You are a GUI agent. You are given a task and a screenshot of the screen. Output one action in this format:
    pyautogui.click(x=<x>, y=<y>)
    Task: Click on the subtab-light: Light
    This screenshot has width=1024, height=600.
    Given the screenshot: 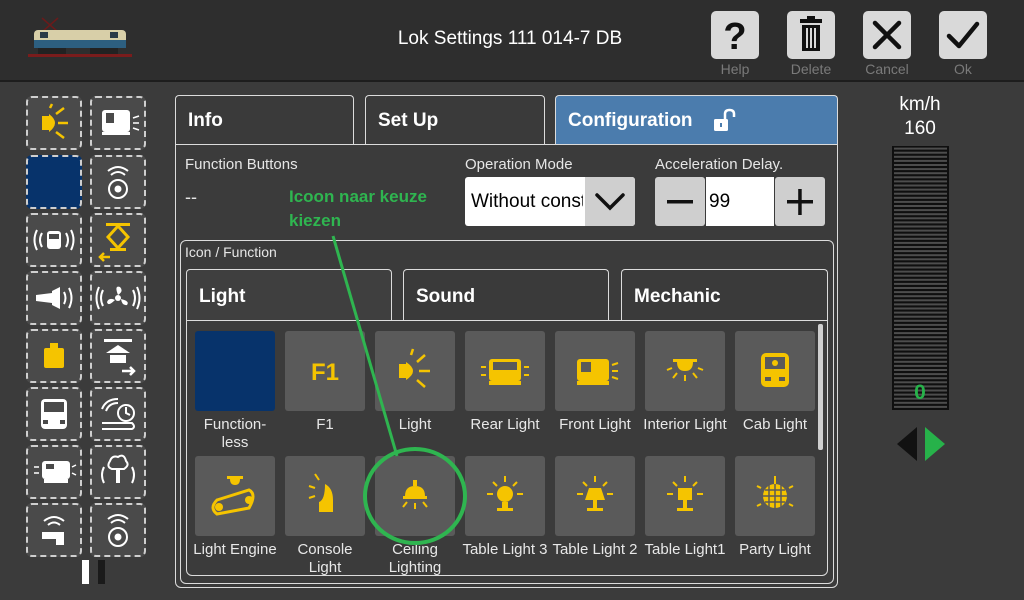 What is the action you would take?
    pyautogui.click(x=289, y=295)
    